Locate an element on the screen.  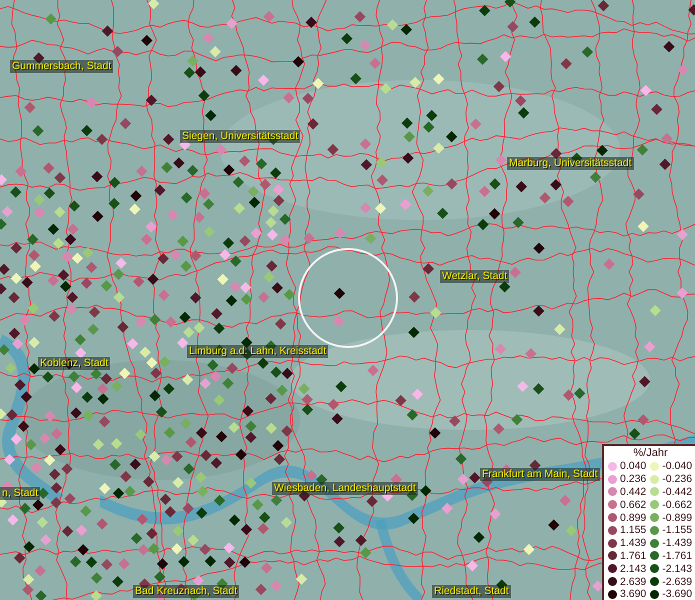
legend-value: 0.040 is located at coordinates (633, 466).